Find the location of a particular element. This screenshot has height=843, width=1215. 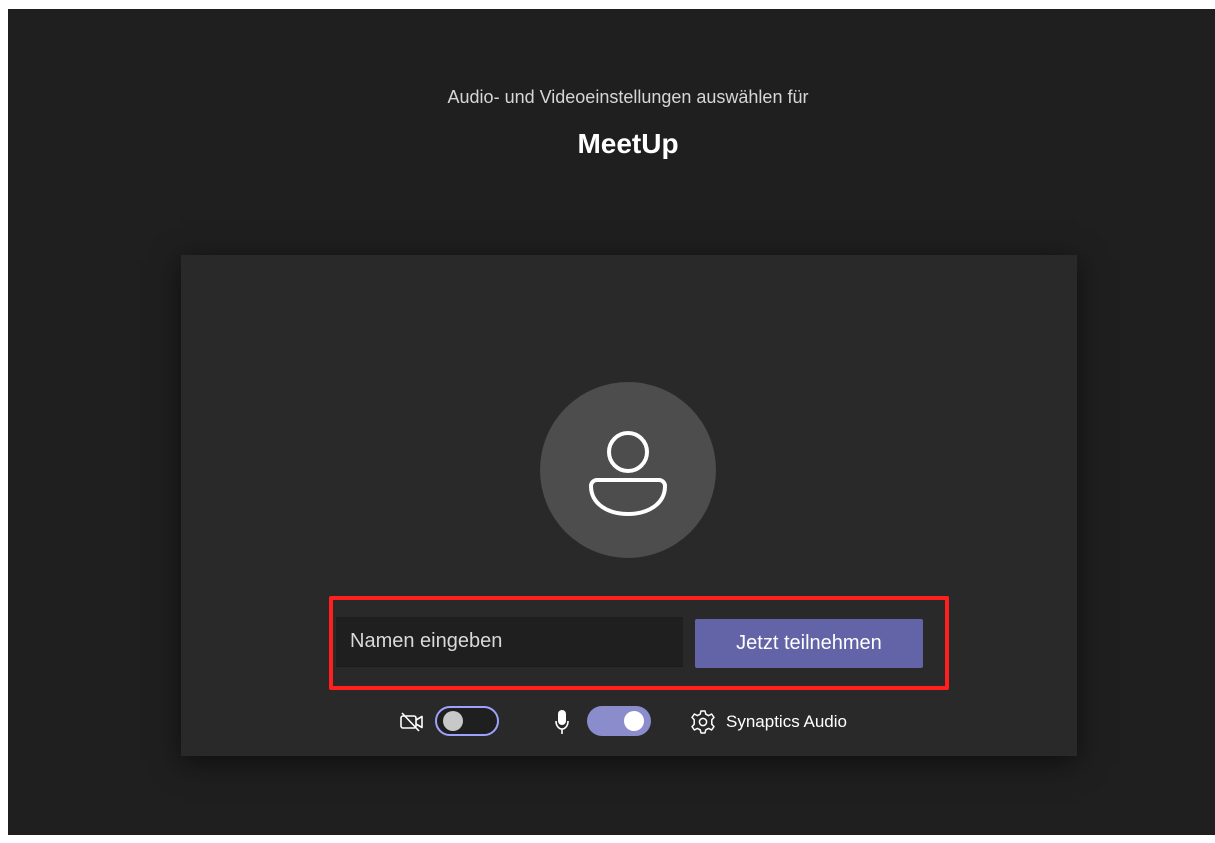

microphone-icon is located at coordinates (562, 724).